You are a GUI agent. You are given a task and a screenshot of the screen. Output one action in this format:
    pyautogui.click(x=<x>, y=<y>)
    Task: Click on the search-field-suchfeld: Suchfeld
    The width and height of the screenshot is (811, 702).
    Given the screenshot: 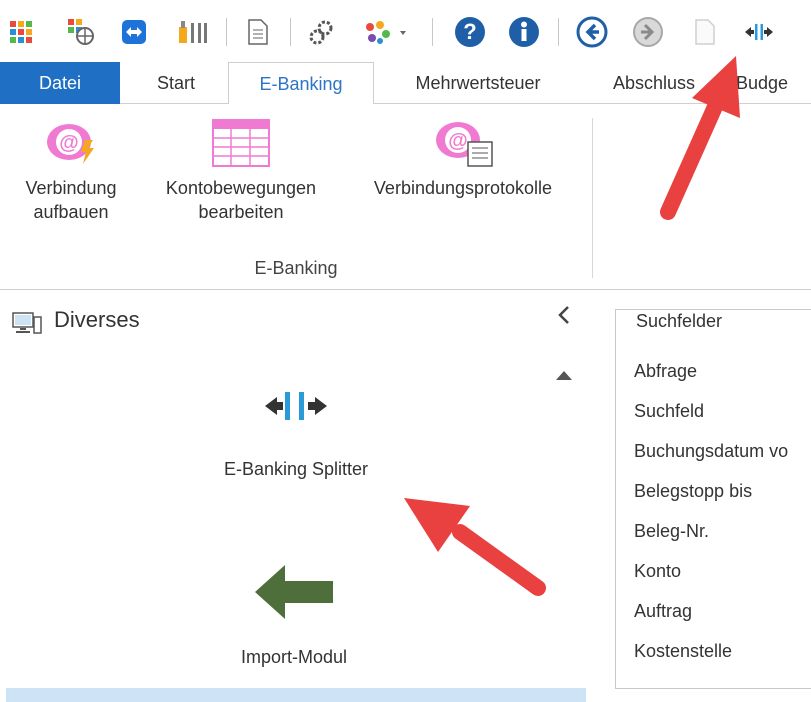 What is the action you would take?
    pyautogui.click(x=669, y=411)
    